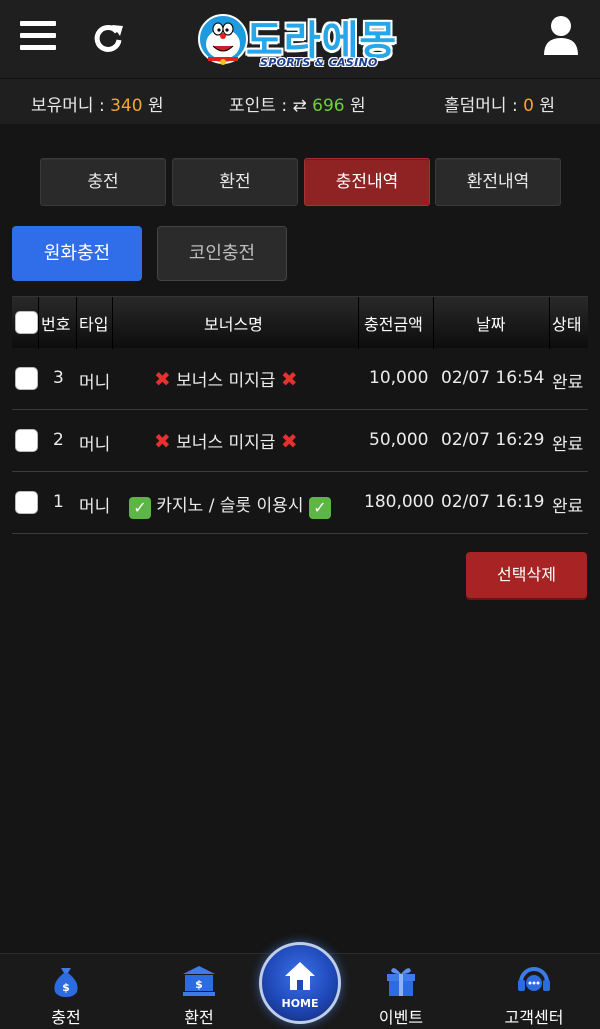 This screenshot has width=600, height=1029. Describe the element at coordinates (56, 324) in the screenshot. I see `header-no: 번호` at that location.